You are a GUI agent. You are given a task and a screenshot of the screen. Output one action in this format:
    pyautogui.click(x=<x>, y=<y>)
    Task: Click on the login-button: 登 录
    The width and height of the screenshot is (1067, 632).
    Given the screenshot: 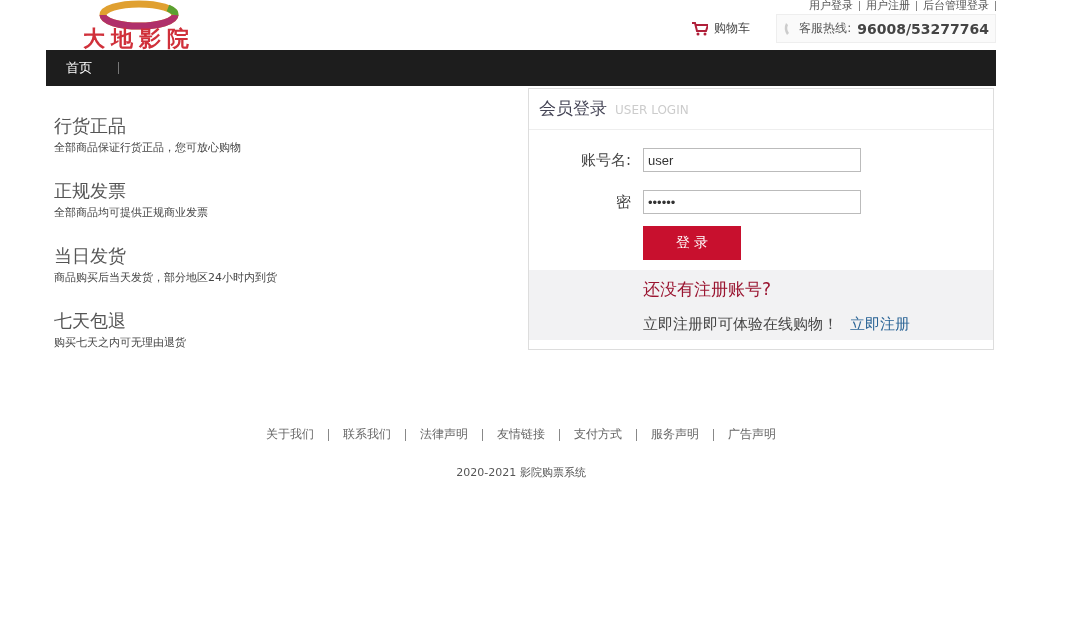 What is the action you would take?
    pyautogui.click(x=692, y=243)
    